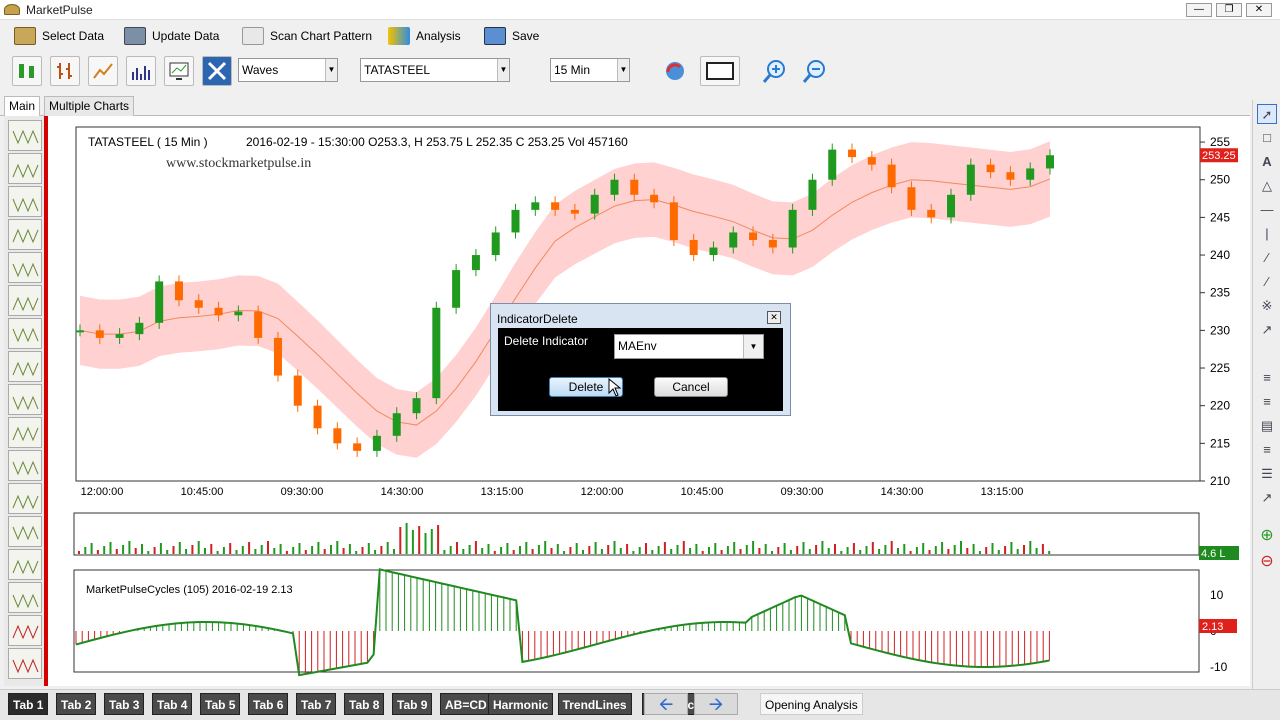  What do you see at coordinates (1267, 138) in the screenshot?
I see `rectangle-tool-button: □` at bounding box center [1267, 138].